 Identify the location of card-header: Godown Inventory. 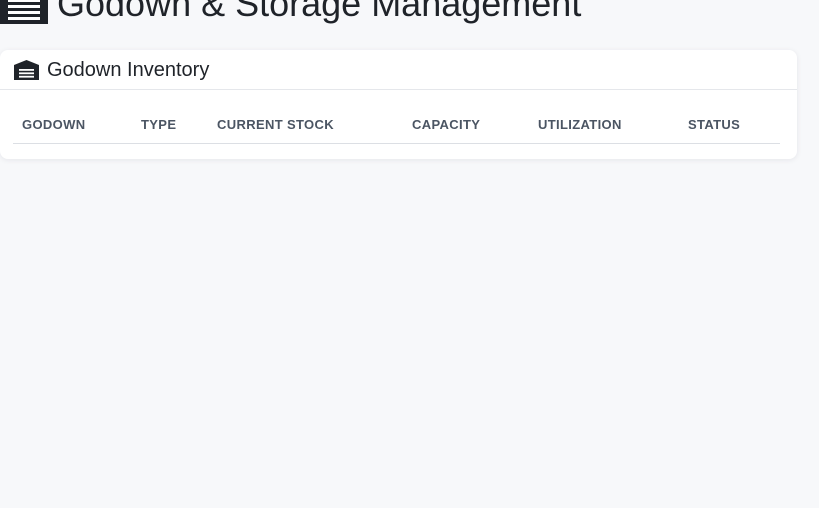
(398, 70).